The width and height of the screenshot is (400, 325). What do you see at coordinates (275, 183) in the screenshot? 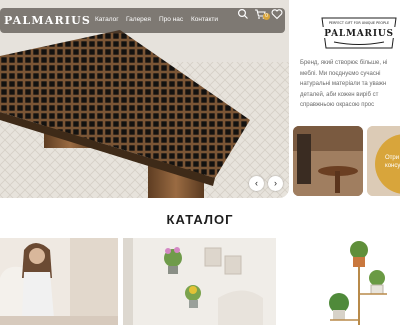
I see `hero-next-button: ›` at bounding box center [275, 183].